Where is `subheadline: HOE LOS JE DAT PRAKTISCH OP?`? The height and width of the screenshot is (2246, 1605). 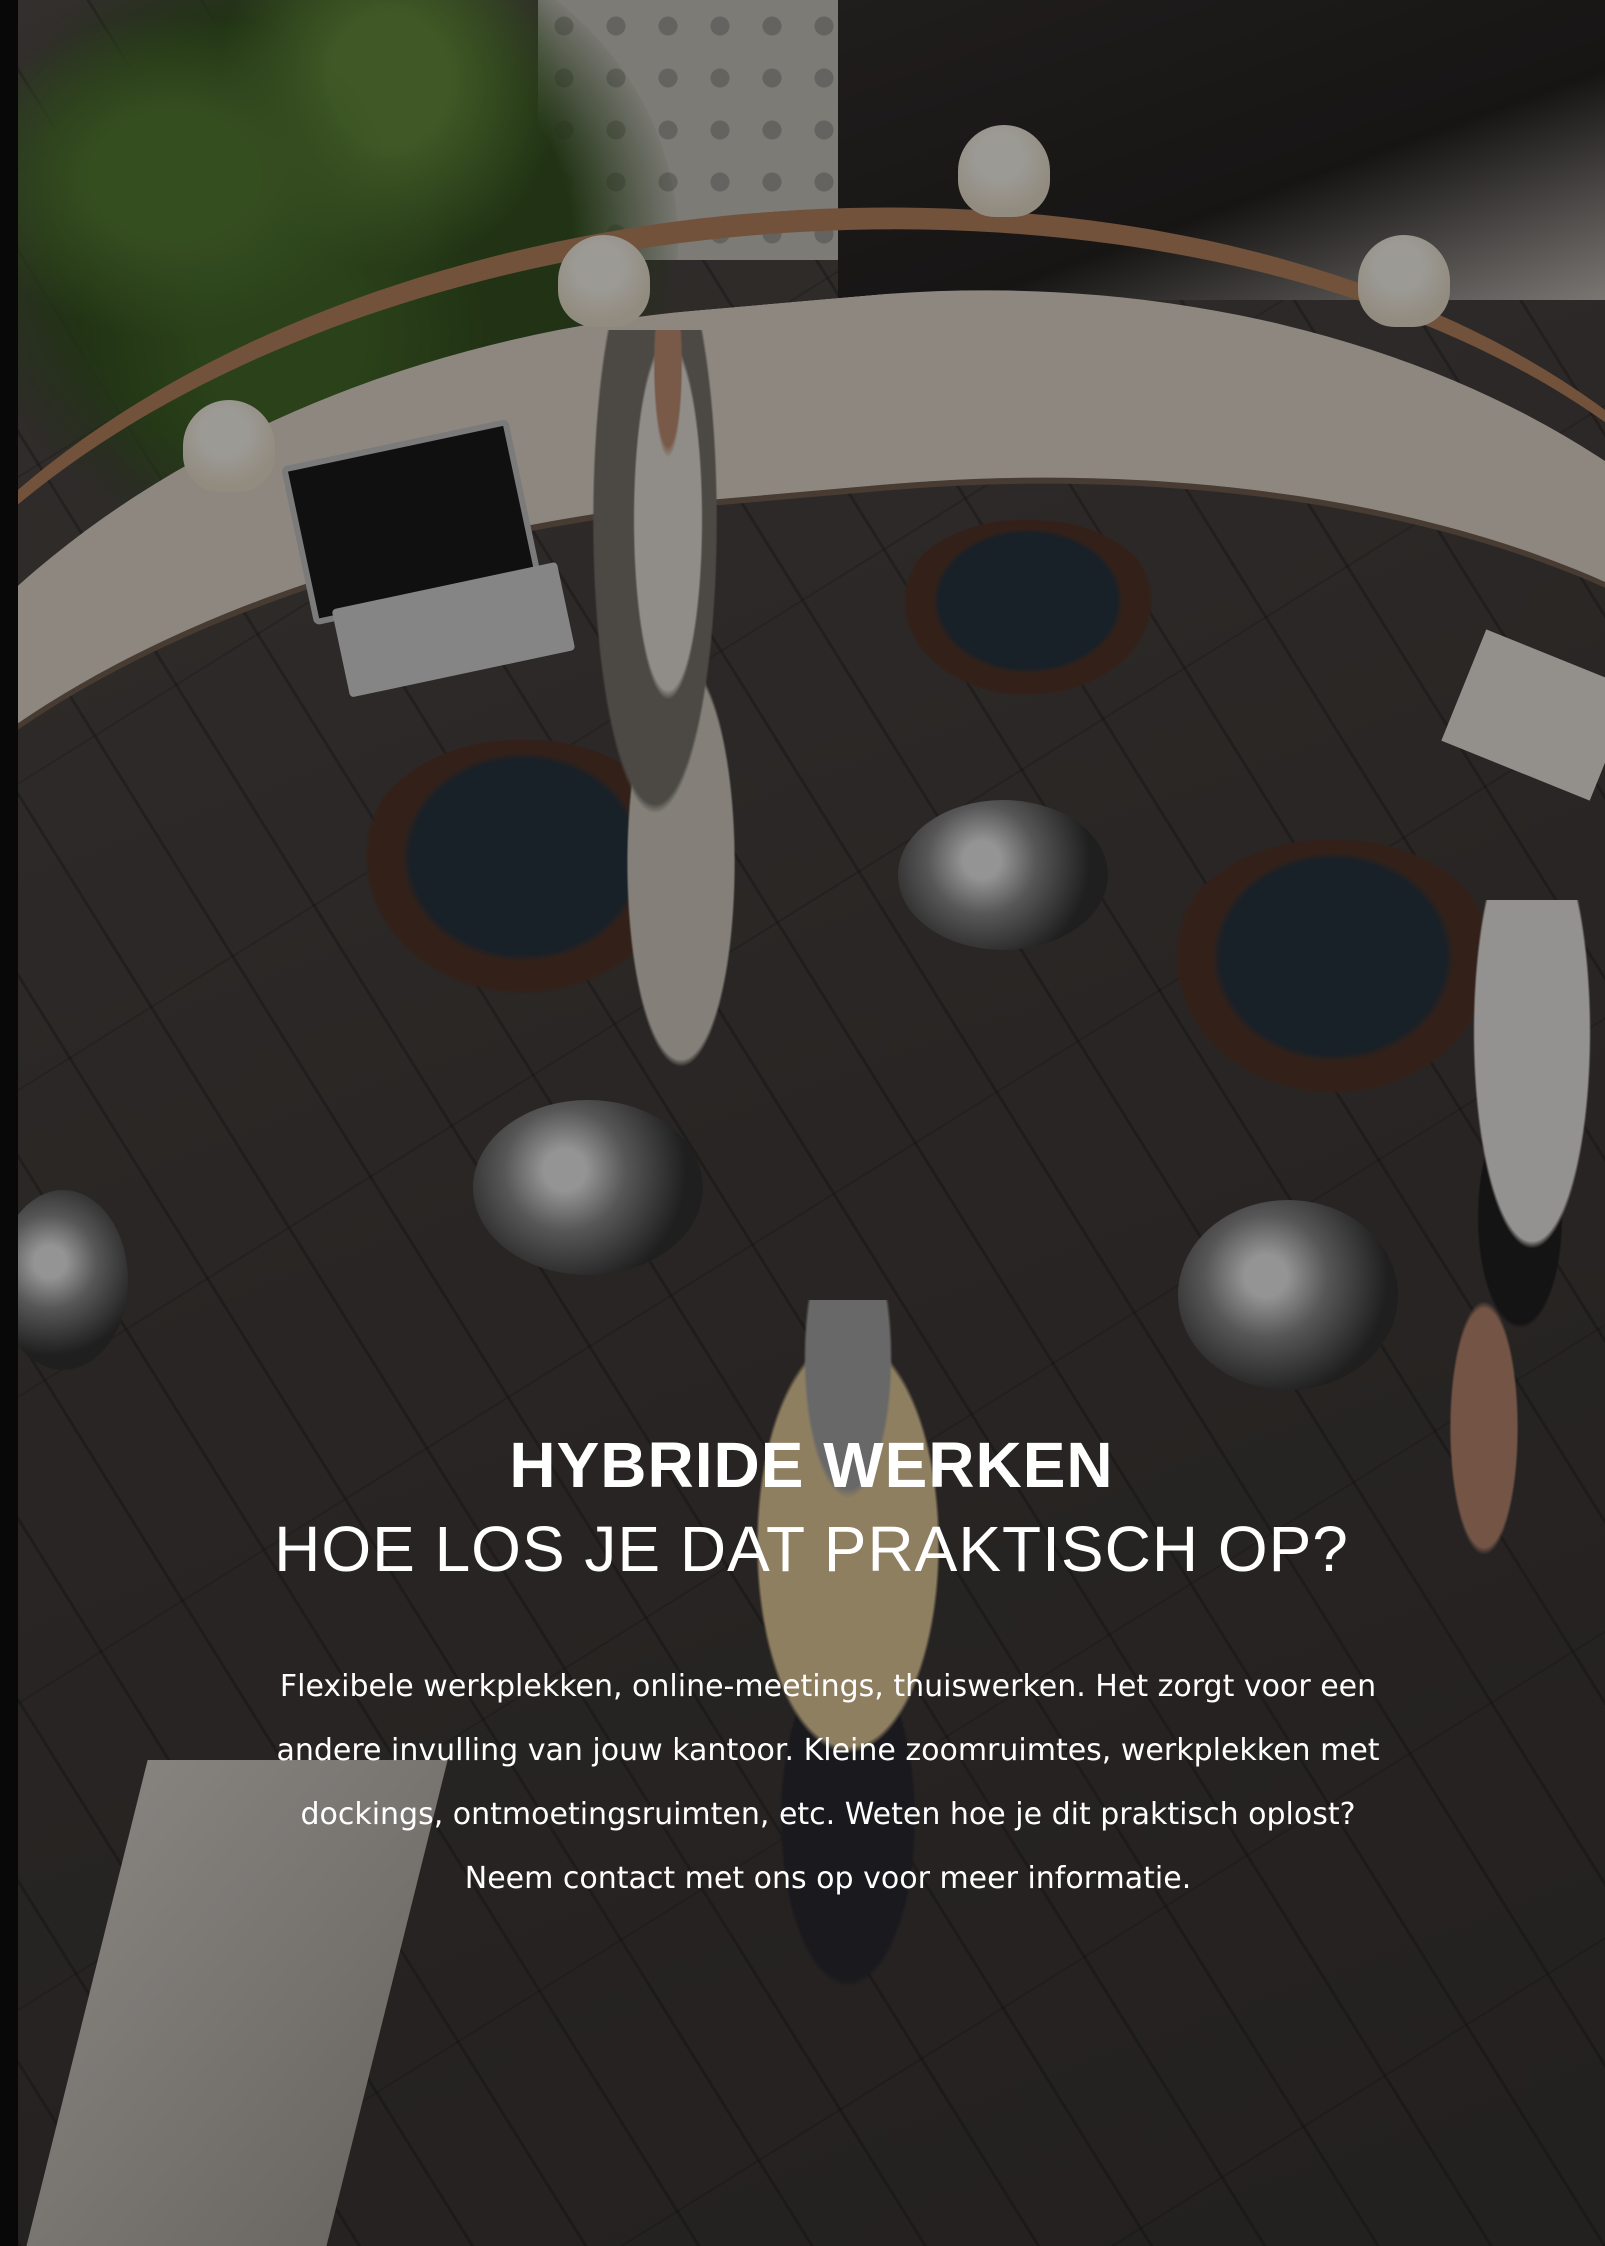 subheadline: HOE LOS JE DAT PRAKTISCH OP? is located at coordinates (811, 1549).